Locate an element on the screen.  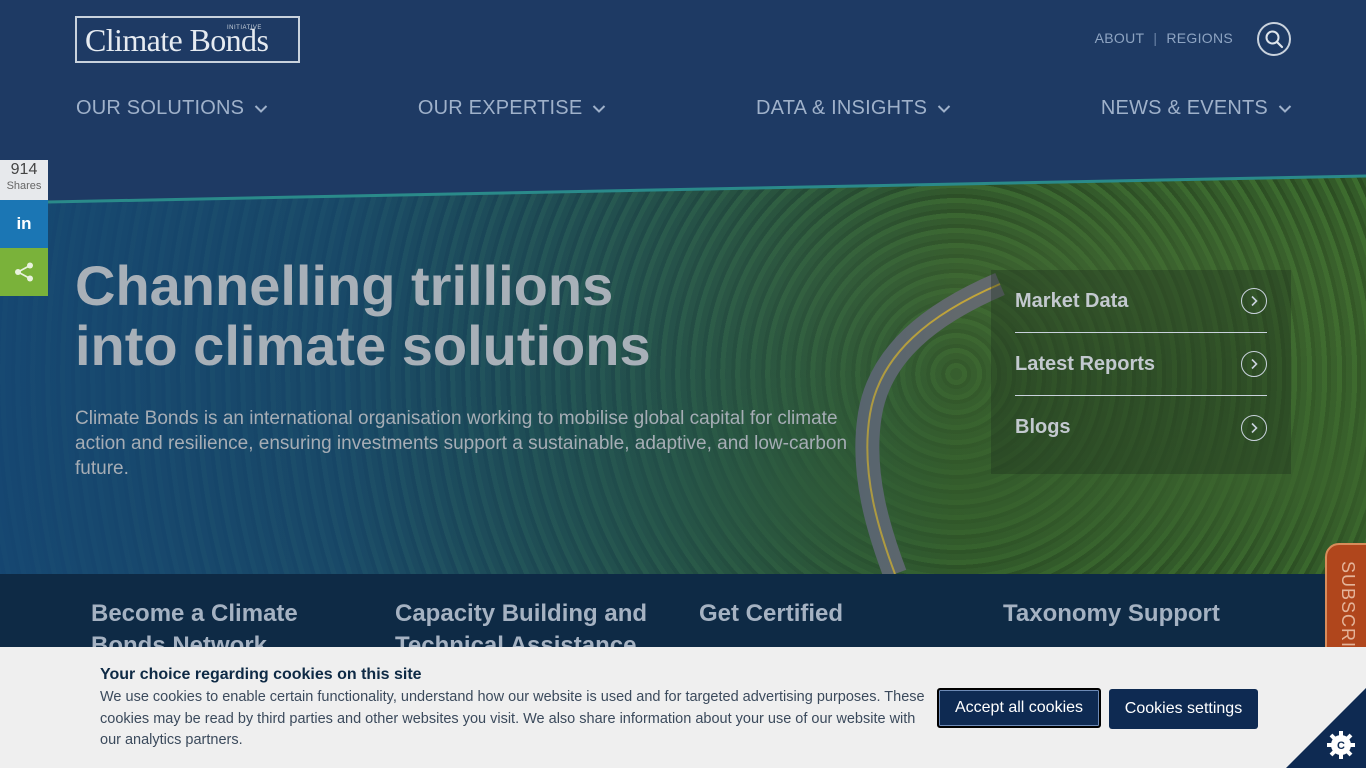
share-count-label: Shares is located at coordinates (24, 186).